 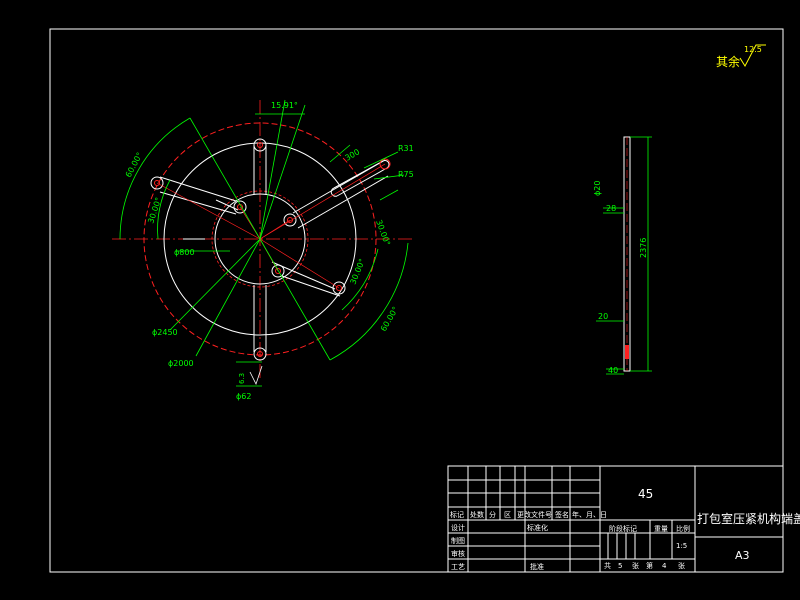 I want to click on rev-zone: 区, so click(x=507, y=515).